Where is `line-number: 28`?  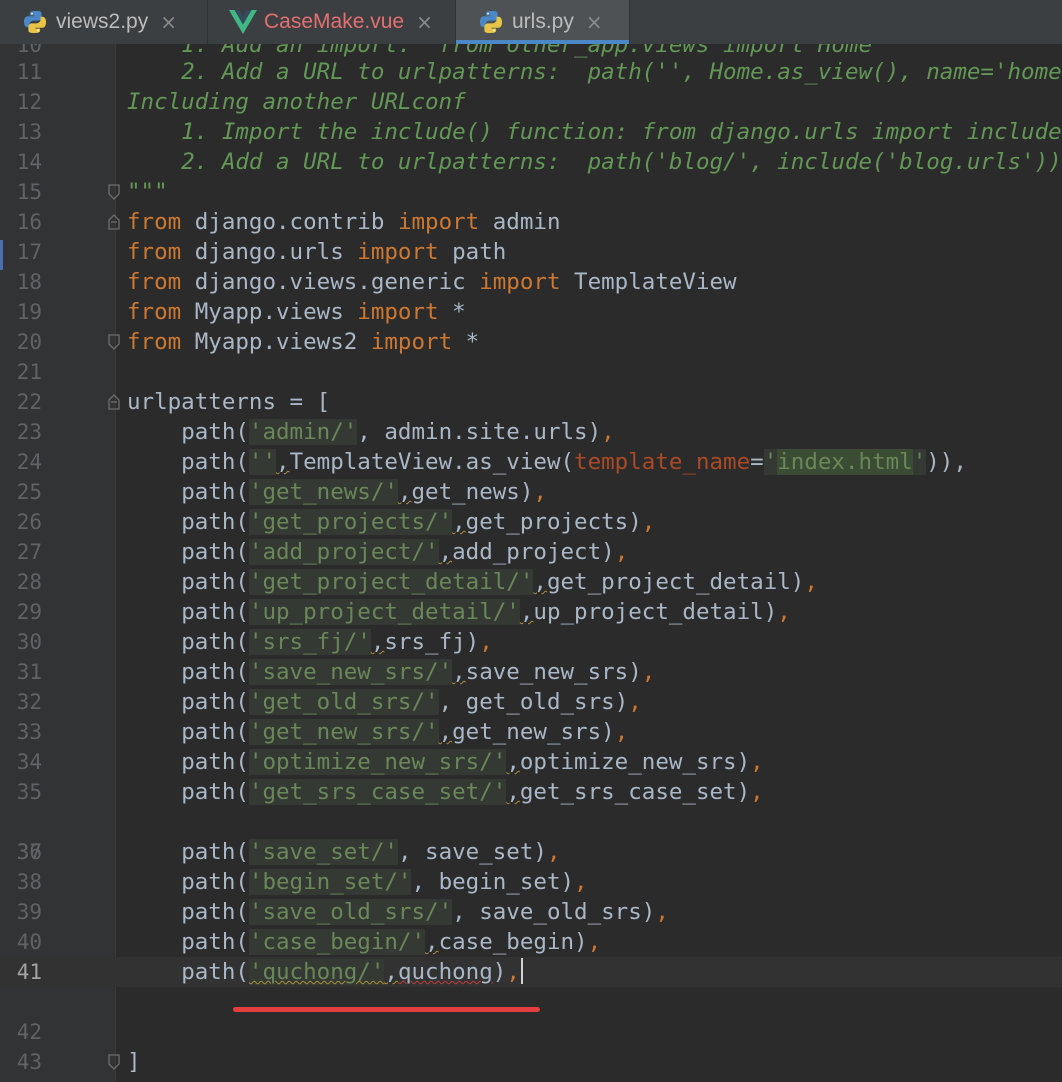 line-number: 28 is located at coordinates (29, 582).